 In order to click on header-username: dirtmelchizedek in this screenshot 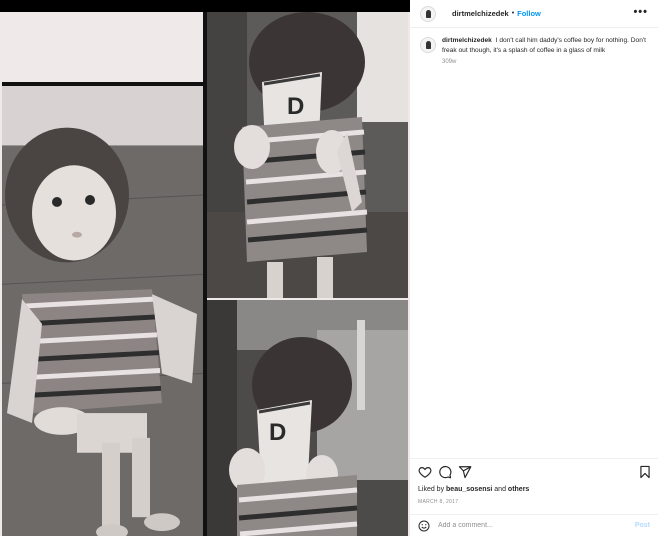, I will do `click(480, 13)`.